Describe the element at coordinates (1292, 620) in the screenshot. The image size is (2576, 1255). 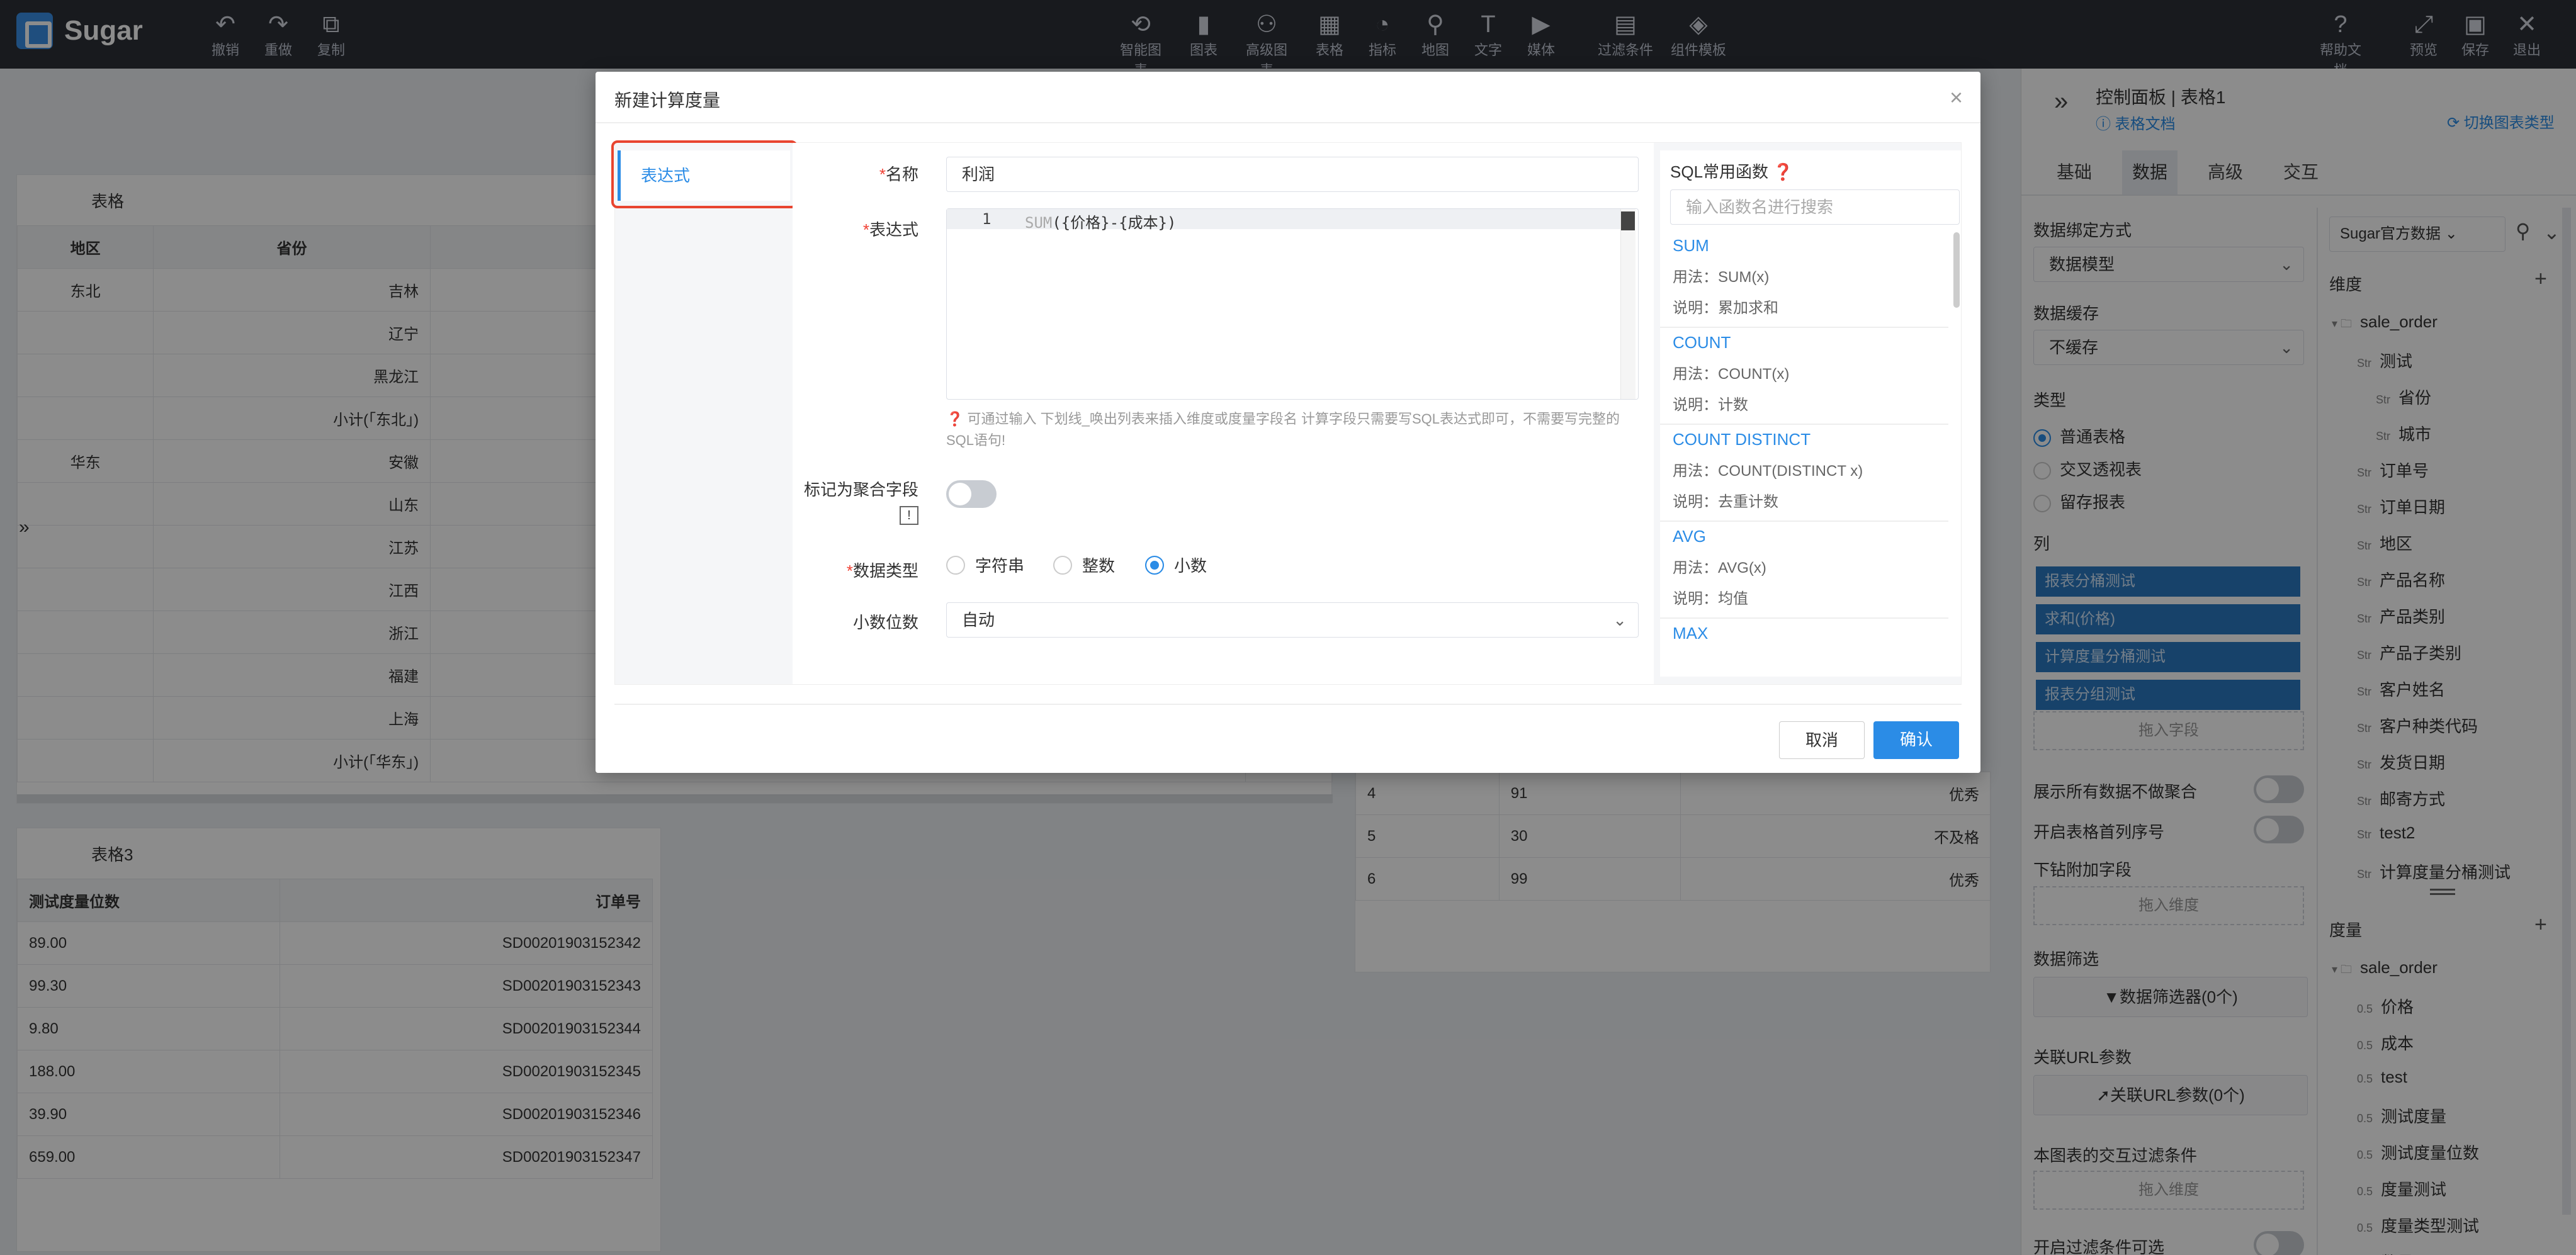
I see `decimals-select: 自动 ⌄` at that location.